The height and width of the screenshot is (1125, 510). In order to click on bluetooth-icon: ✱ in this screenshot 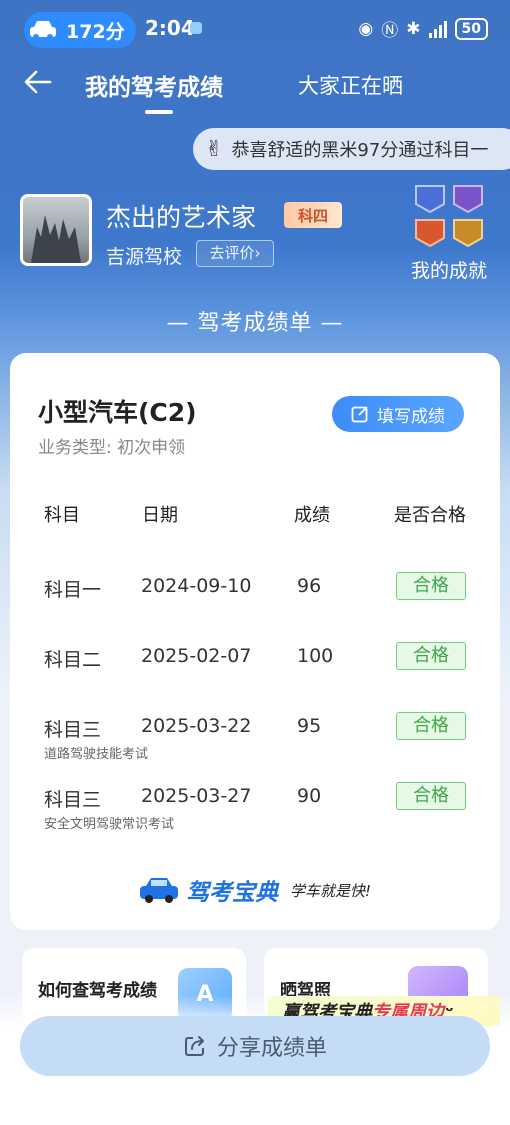, I will do `click(413, 28)`.